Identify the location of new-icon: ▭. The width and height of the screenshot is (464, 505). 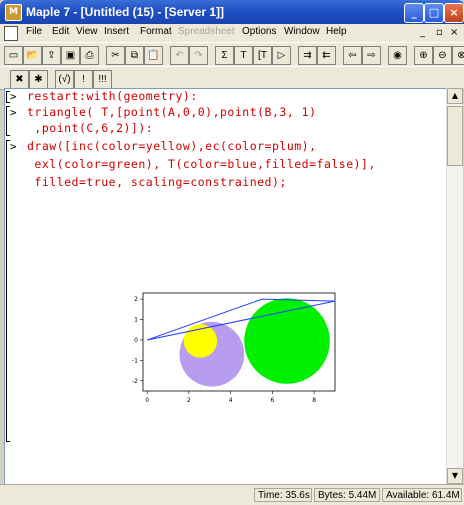
(13, 55).